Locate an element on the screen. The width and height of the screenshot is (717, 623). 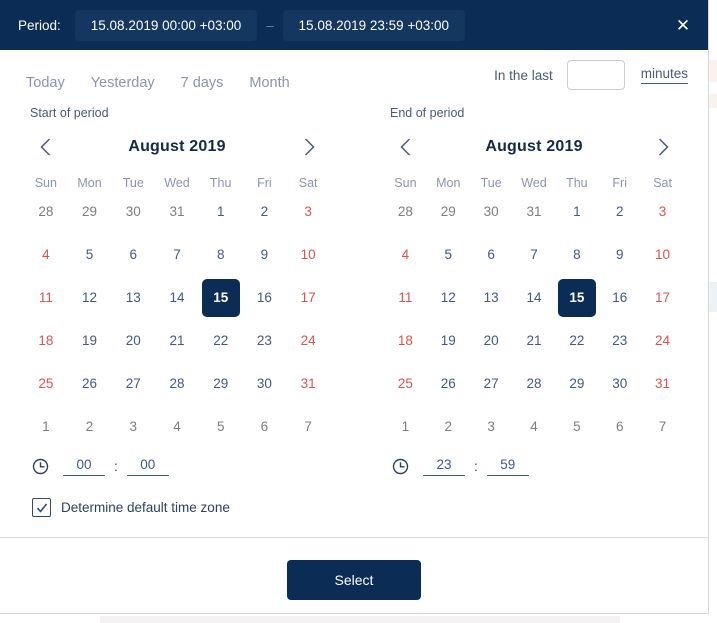
end-prev-month-icon is located at coordinates (405, 147).